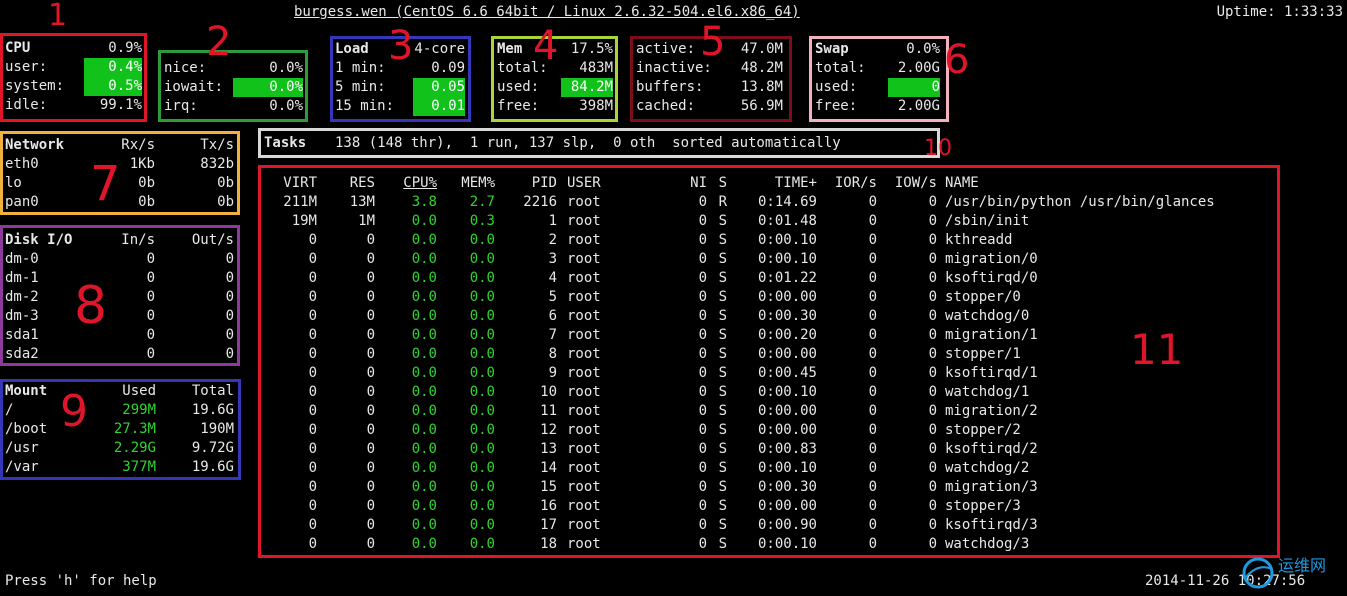 The width and height of the screenshot is (1347, 596). What do you see at coordinates (217, 164) in the screenshot?
I see `network-eth0-tx: 832b` at bounding box center [217, 164].